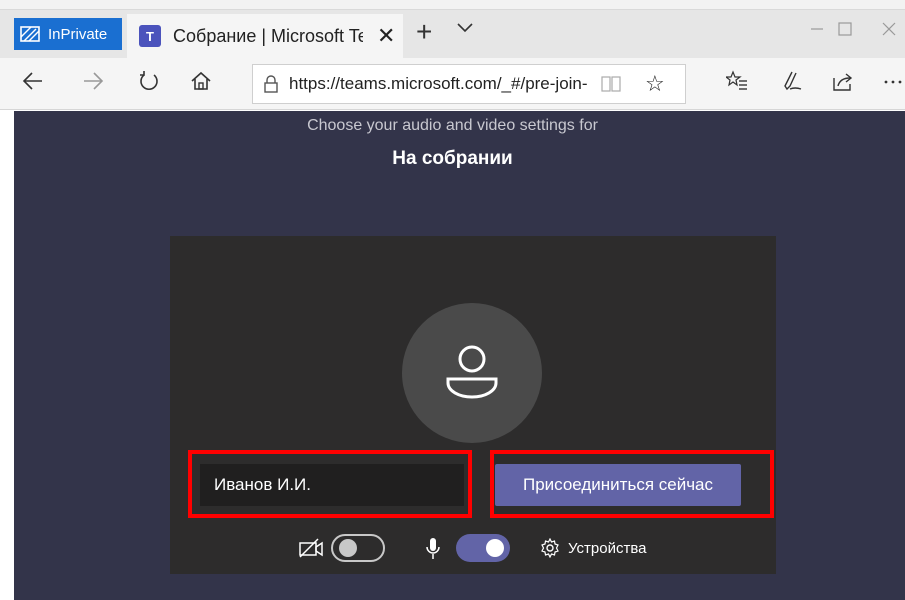 The height and width of the screenshot is (600, 905). I want to click on back-icon, so click(33, 81).